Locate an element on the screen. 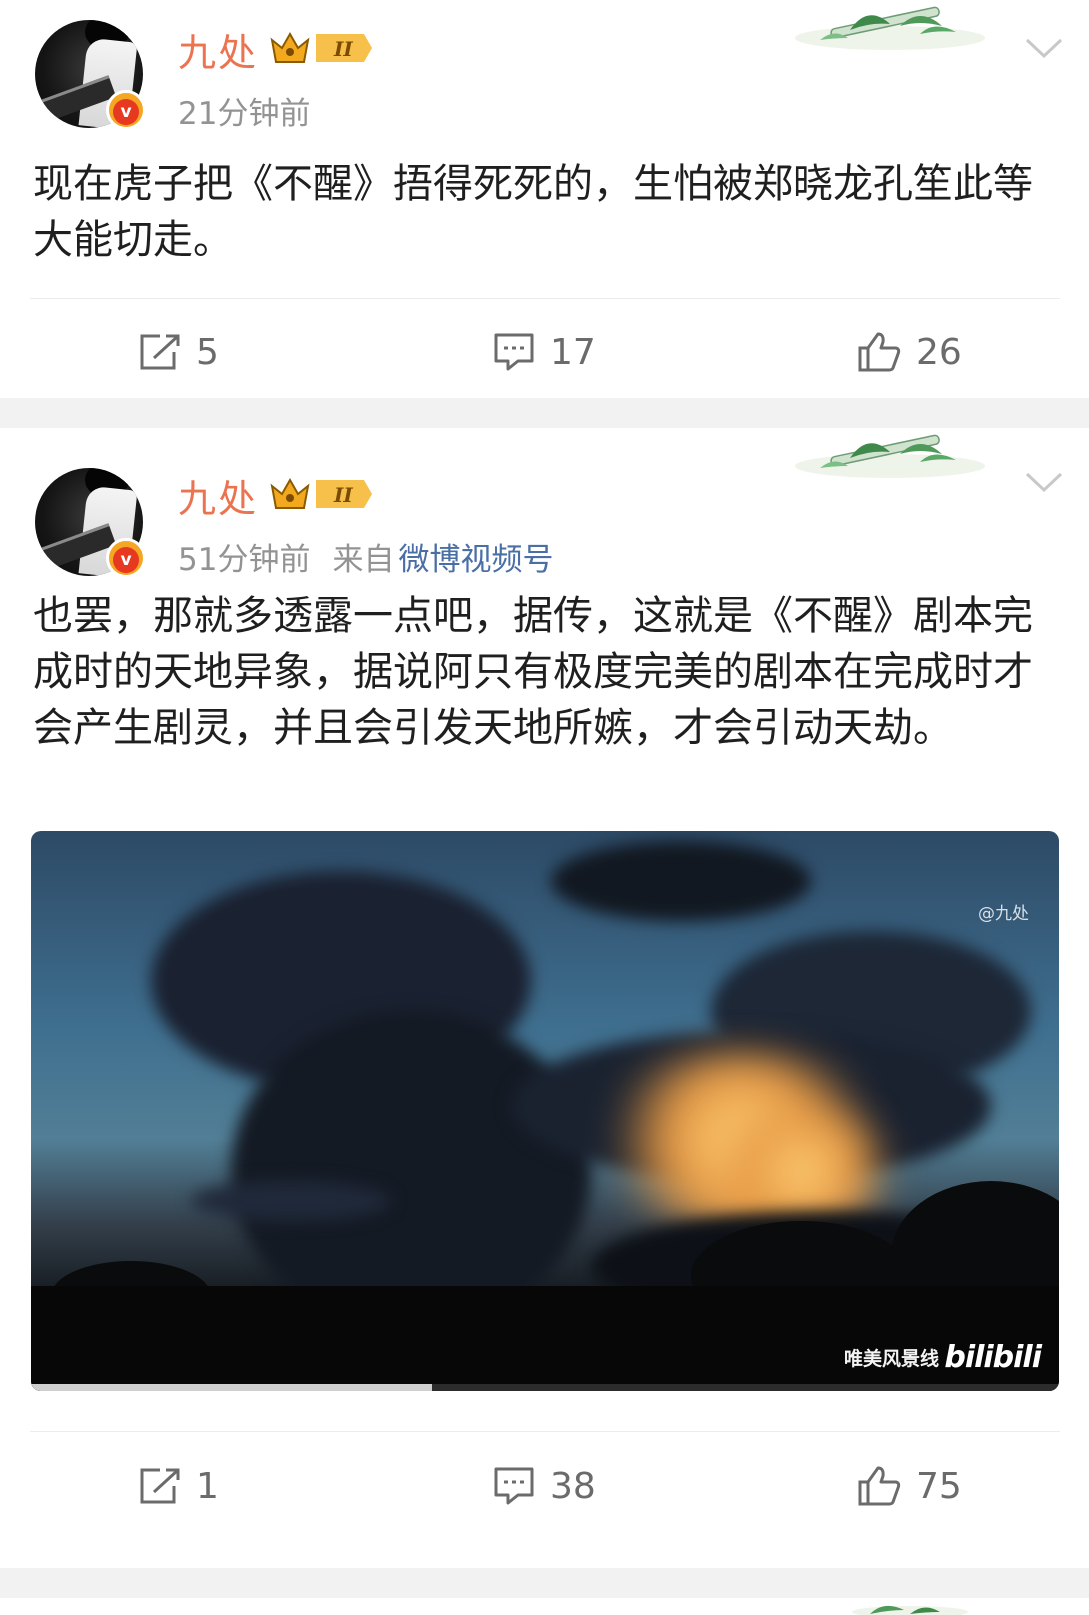 The image size is (1089, 1615). action-bar: 5 17 26 is located at coordinates (544, 352).